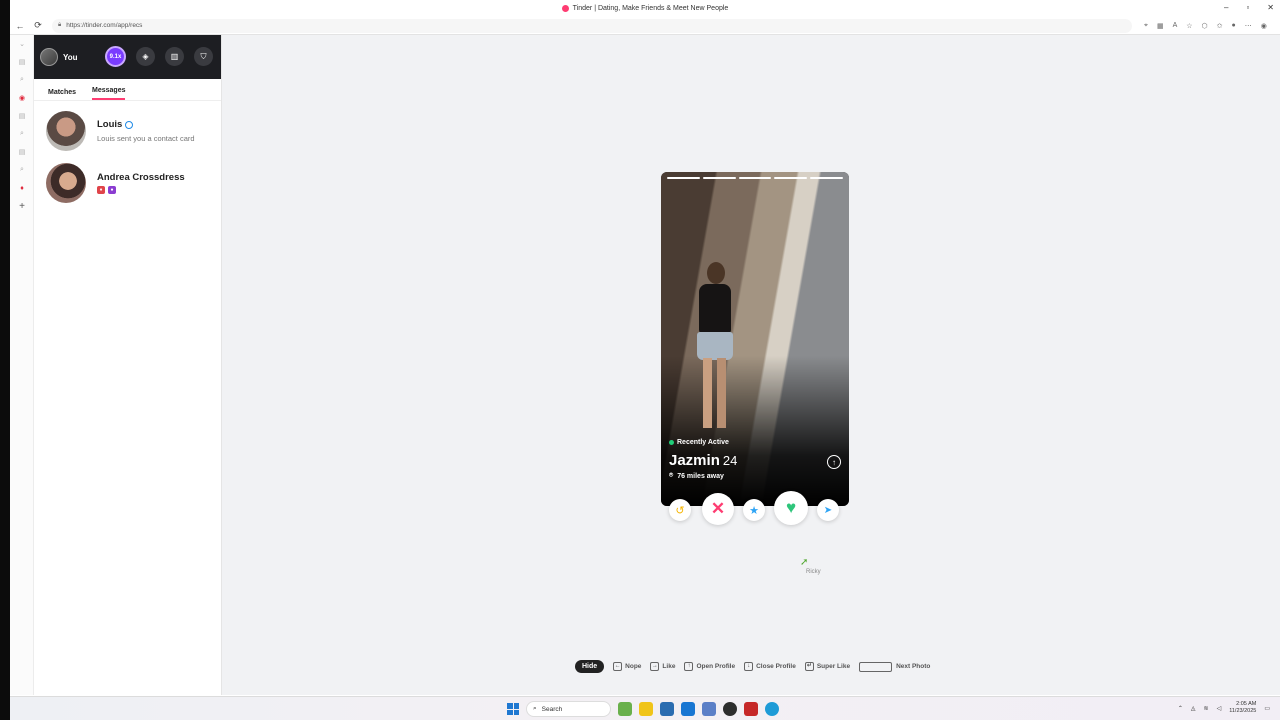  I want to click on address-bar-icons: ⌖ ▦ A ☆ ⬡ ✩ ● ⋯ ◉, so click(1205, 26).